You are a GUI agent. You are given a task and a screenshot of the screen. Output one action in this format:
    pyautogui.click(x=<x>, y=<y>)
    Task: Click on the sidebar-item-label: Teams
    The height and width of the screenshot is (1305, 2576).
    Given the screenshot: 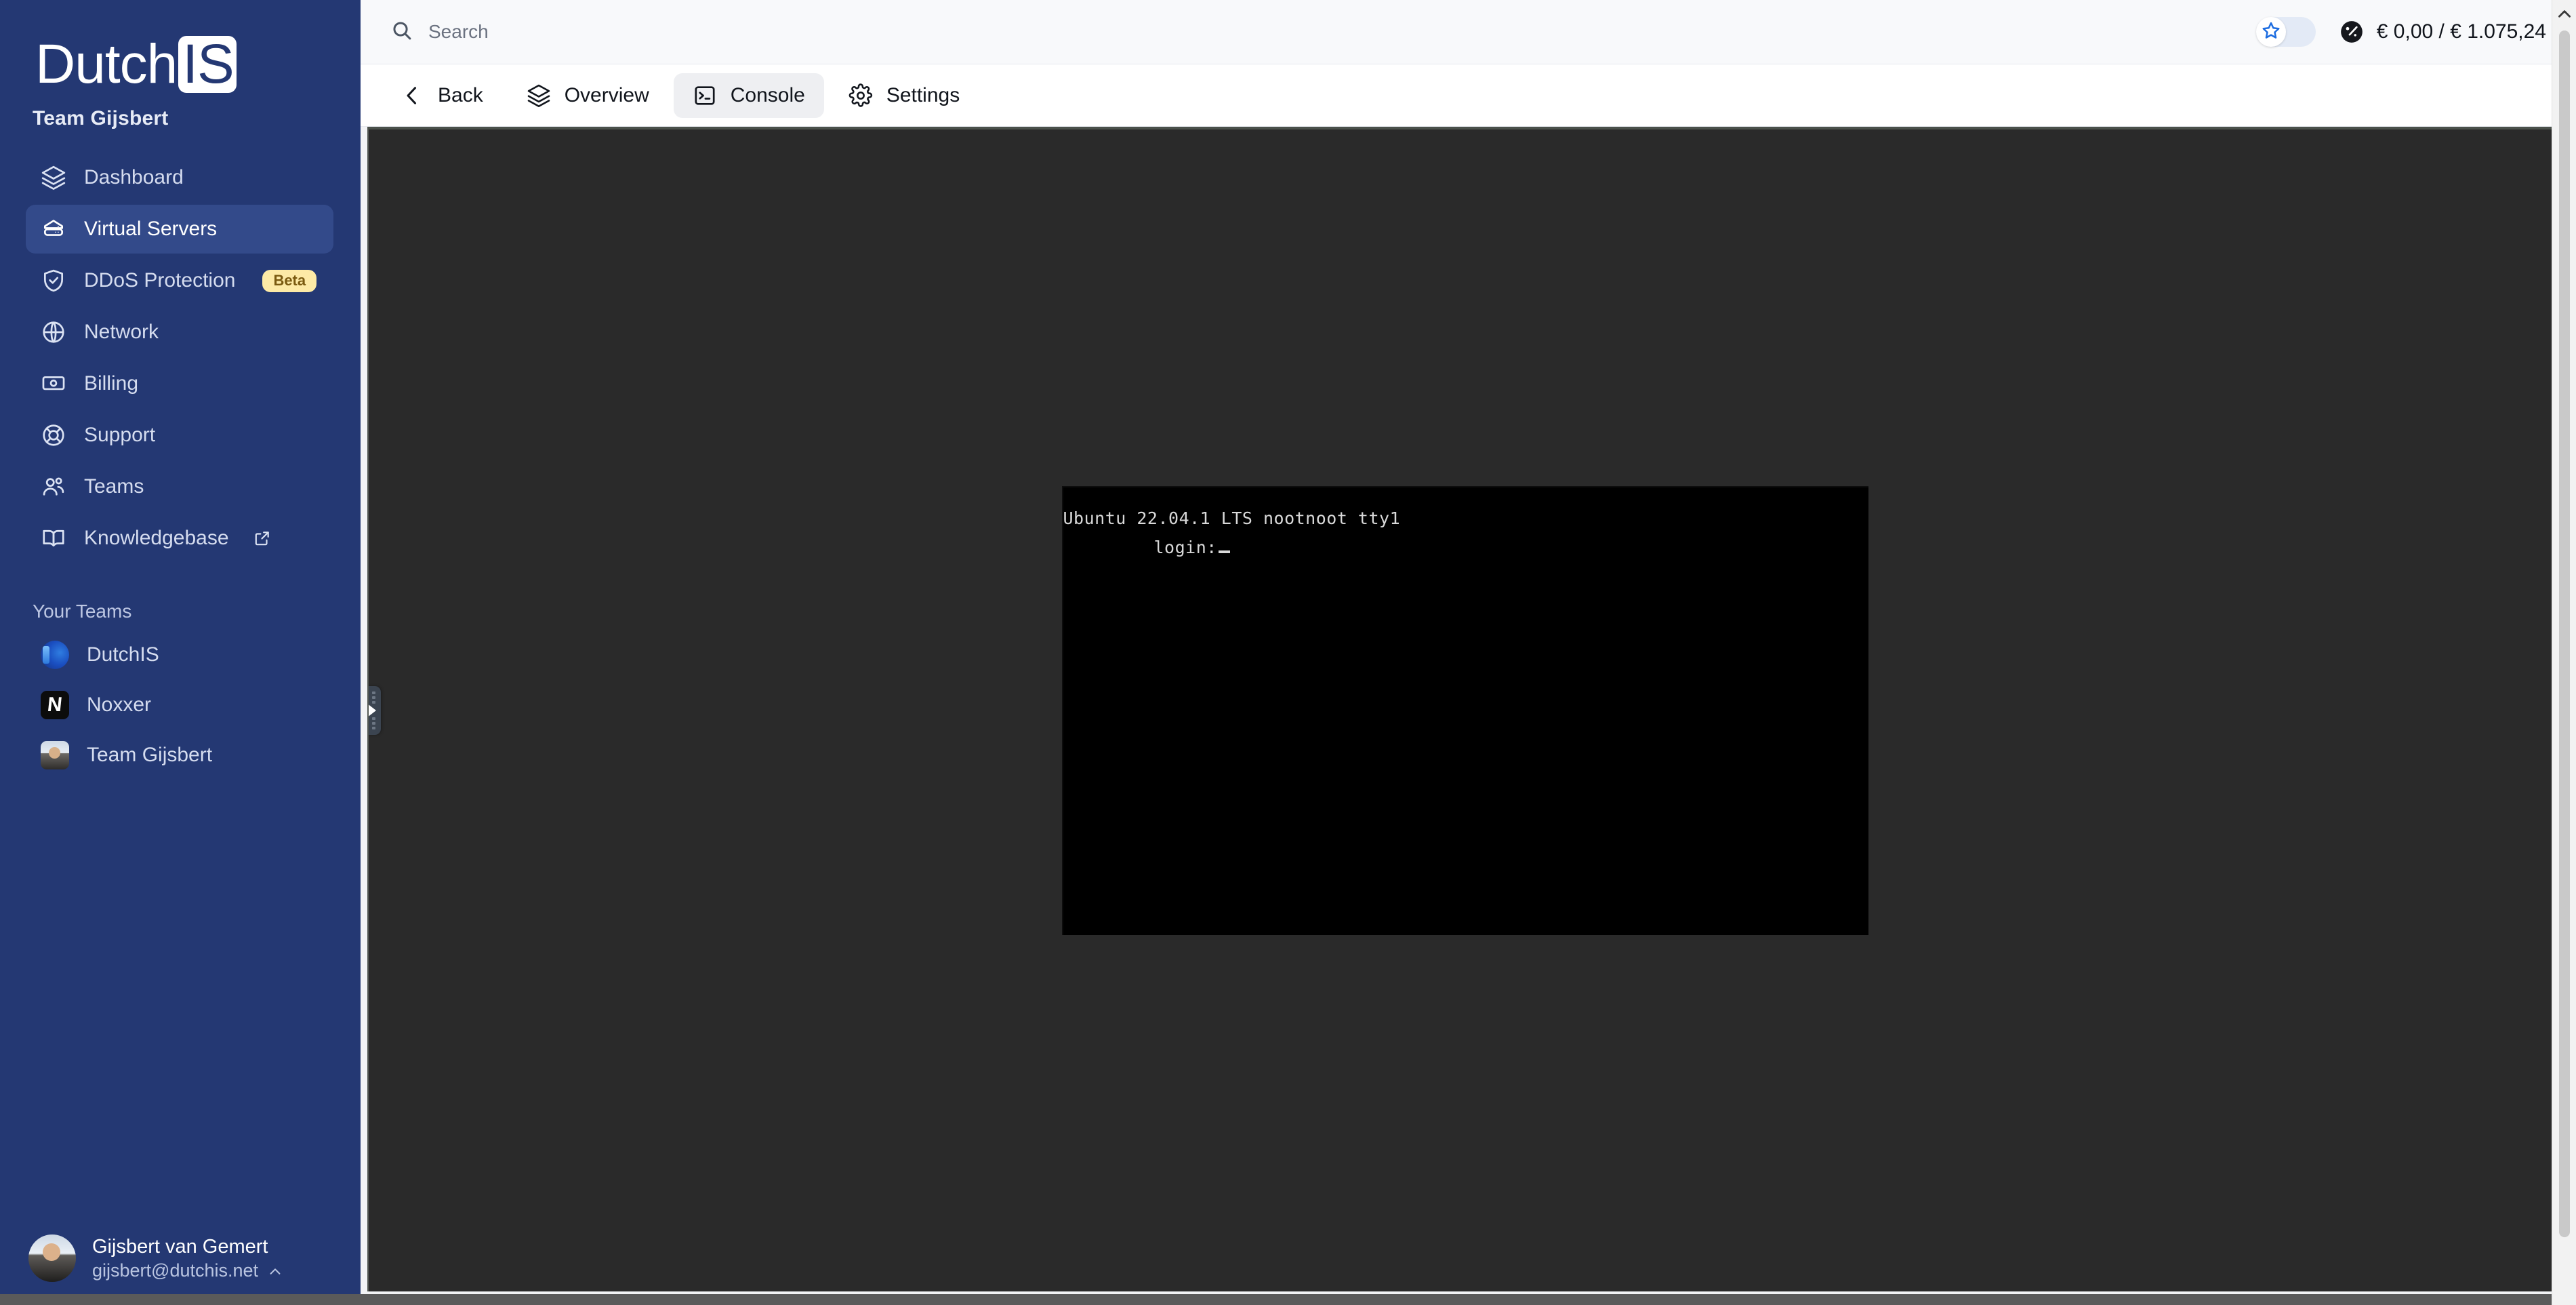 What is the action you would take?
    pyautogui.click(x=114, y=487)
    